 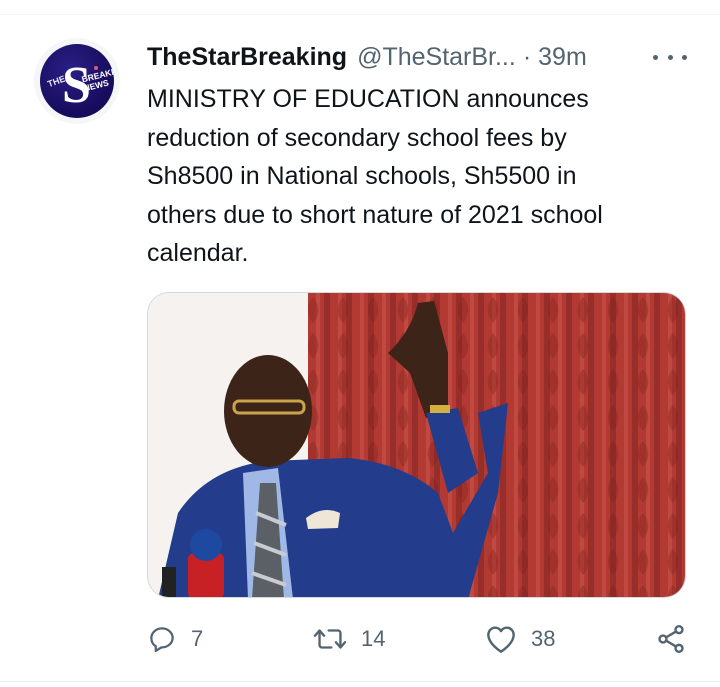 I want to click on share-icon, so click(x=671, y=639).